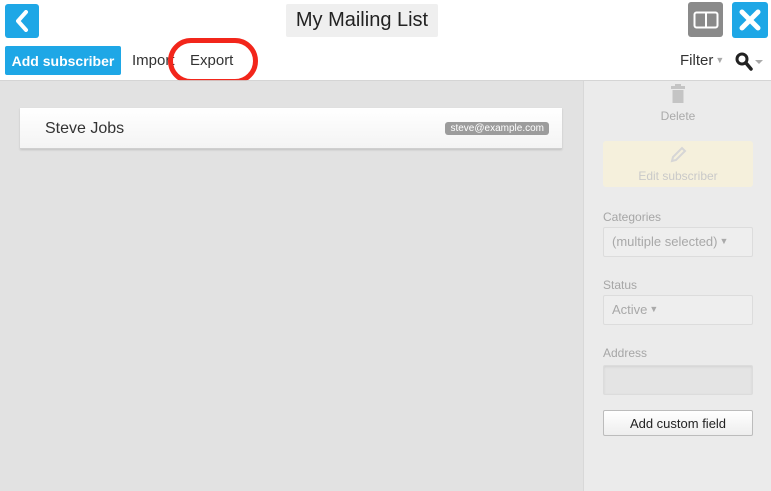  What do you see at coordinates (678, 164) in the screenshot?
I see `edit-subscriber-button: Edit subscriber` at bounding box center [678, 164].